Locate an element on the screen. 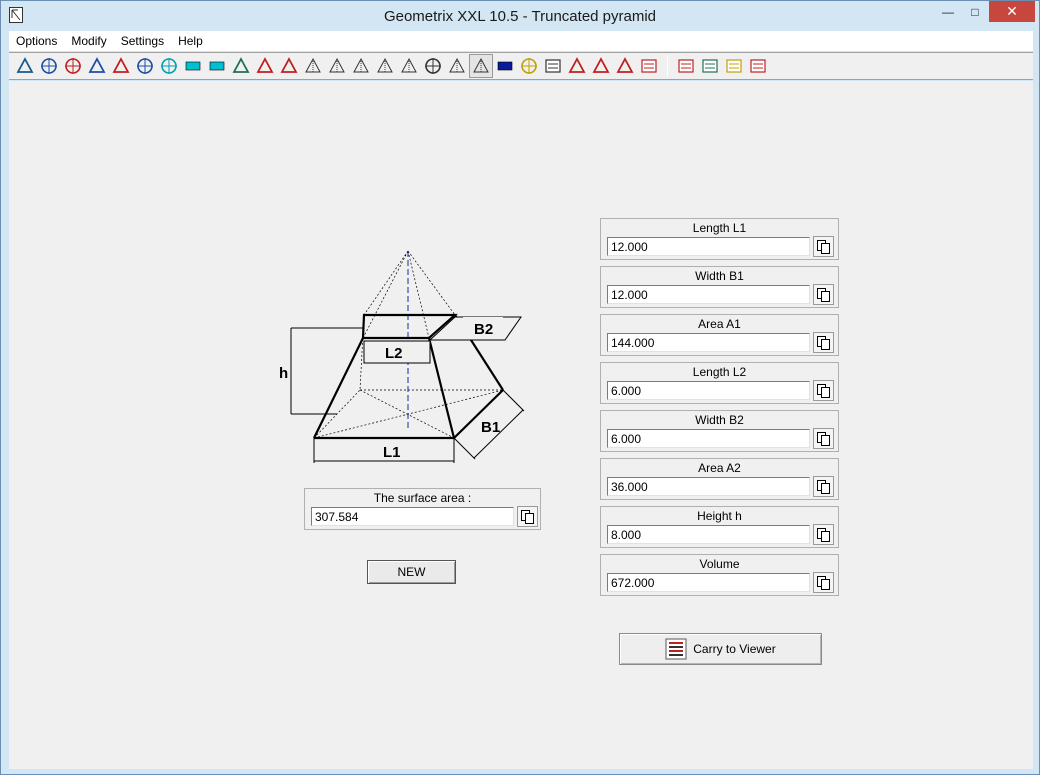 This screenshot has height=775, width=1040. maximize-button: □ is located at coordinates (975, 11).